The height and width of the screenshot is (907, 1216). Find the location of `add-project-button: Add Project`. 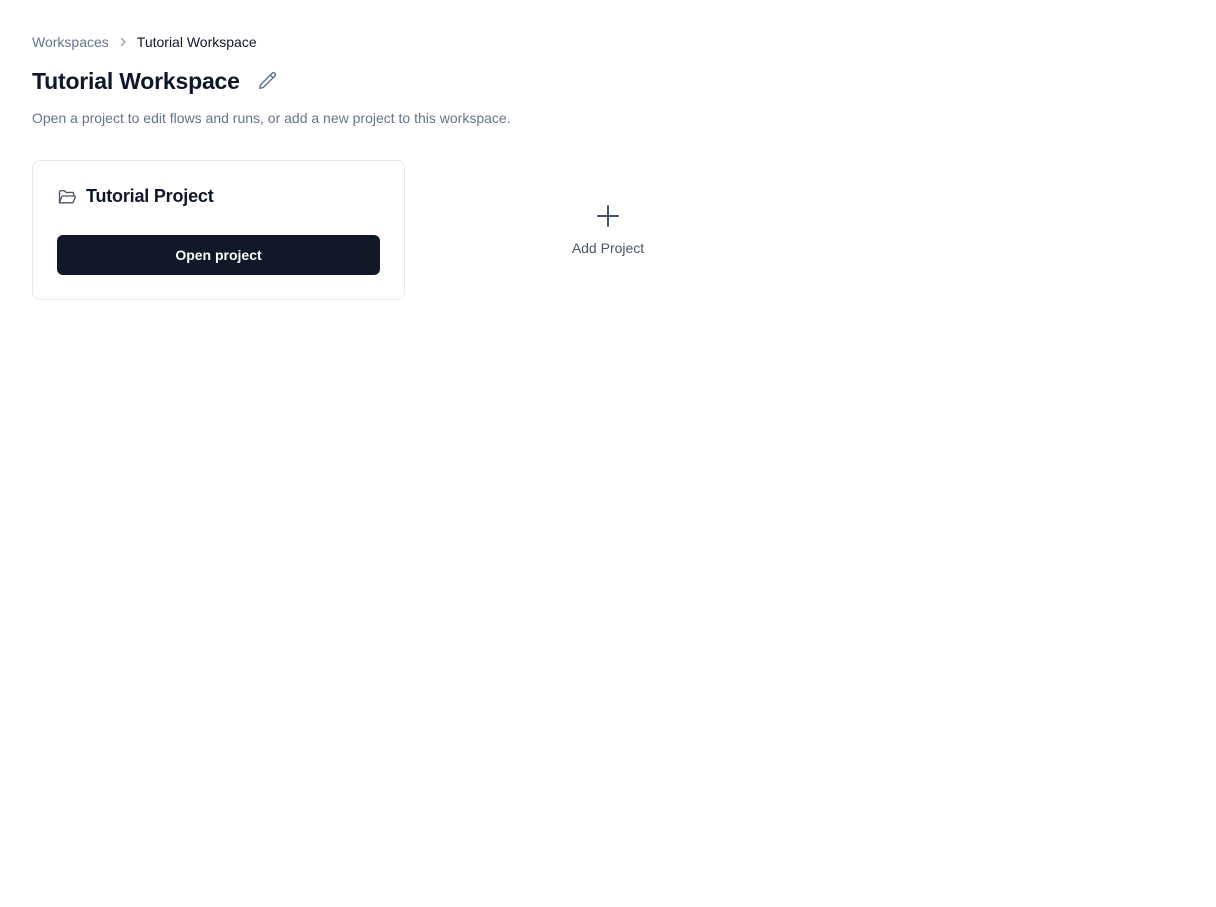

add-project-button: Add Project is located at coordinates (608, 235).